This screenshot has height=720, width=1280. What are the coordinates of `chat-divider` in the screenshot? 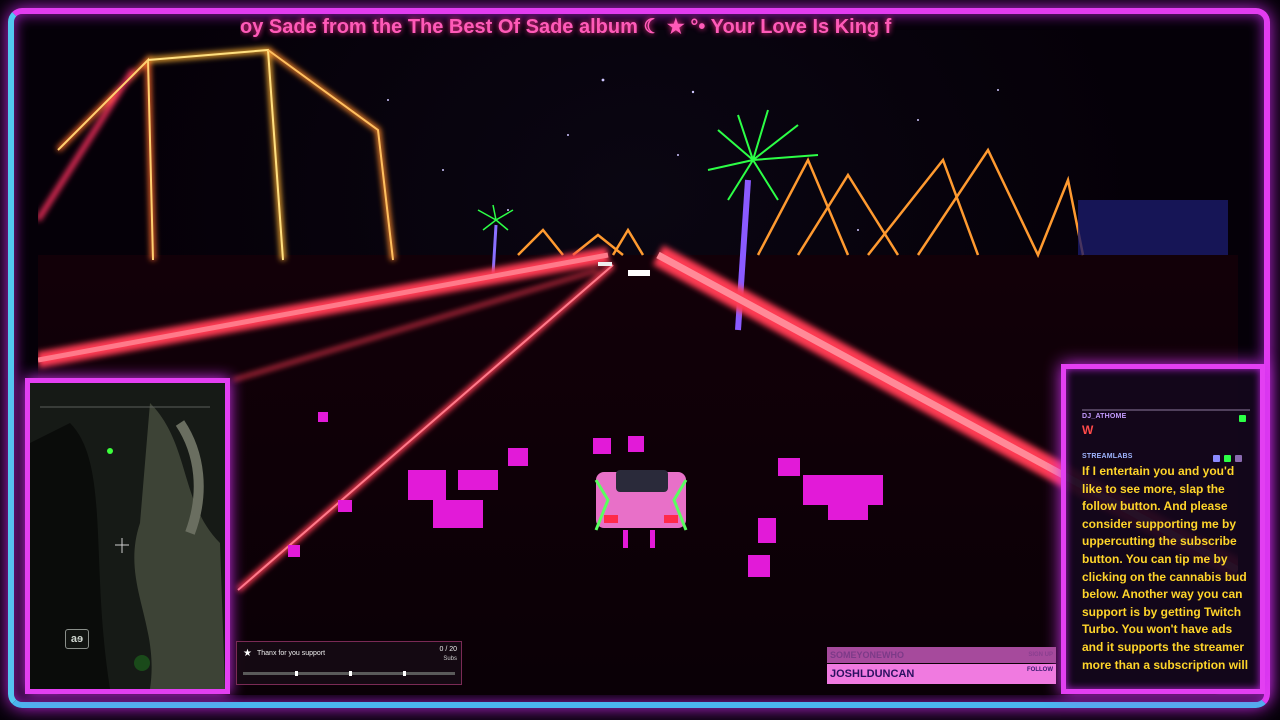 It's located at (1166, 410).